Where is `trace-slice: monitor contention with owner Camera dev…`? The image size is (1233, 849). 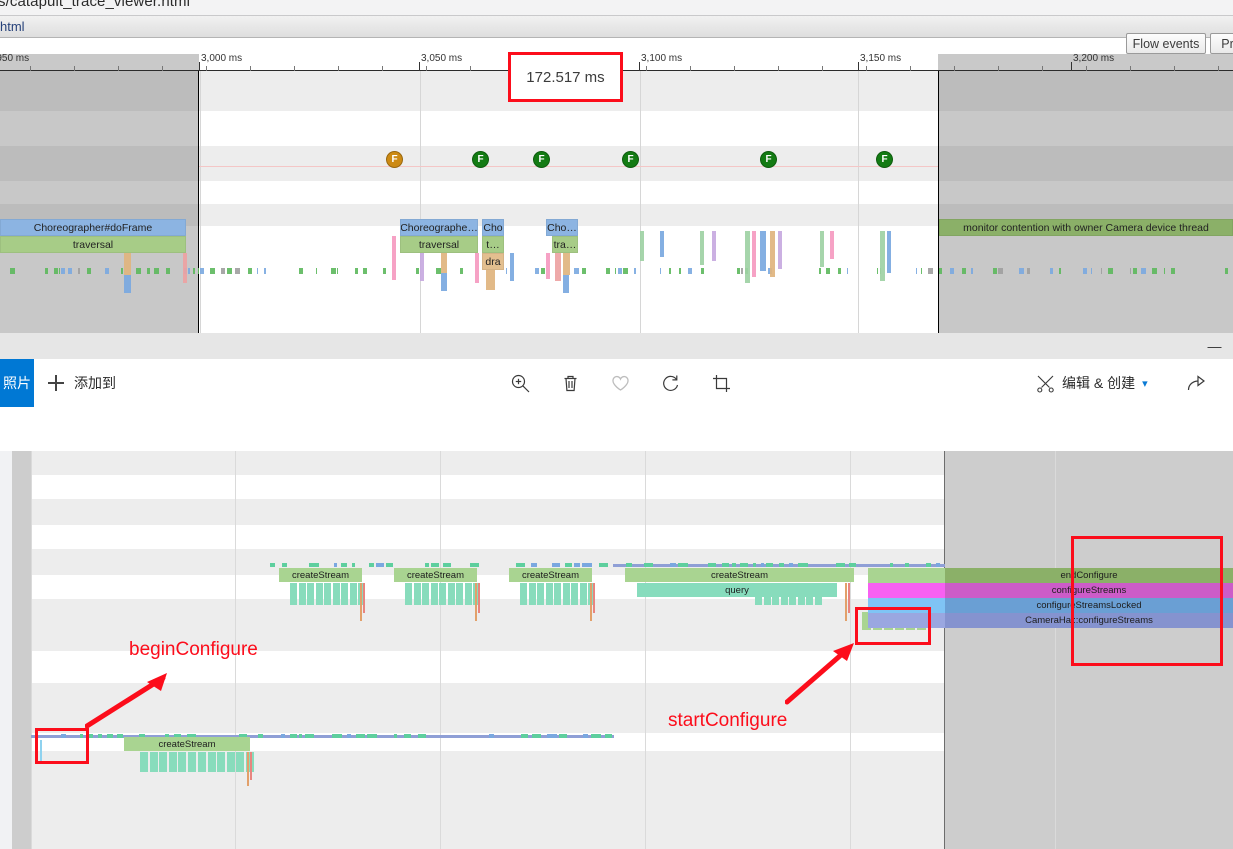
trace-slice: monitor contention with owner Camera dev… is located at coordinates (1086, 227).